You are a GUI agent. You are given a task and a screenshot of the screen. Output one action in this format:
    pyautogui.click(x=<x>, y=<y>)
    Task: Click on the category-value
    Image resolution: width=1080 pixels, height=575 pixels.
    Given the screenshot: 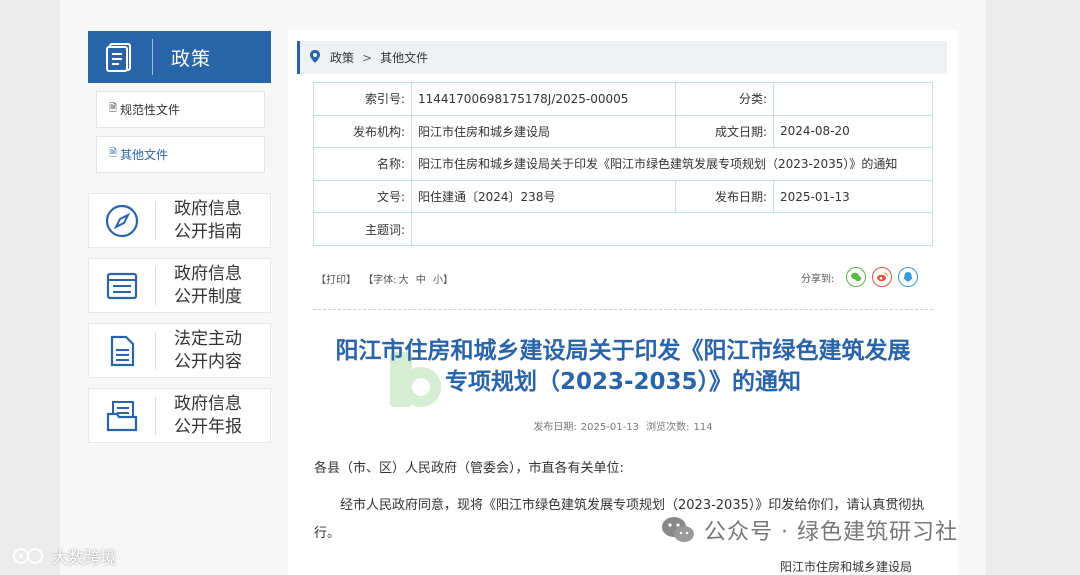 What is the action you would take?
    pyautogui.click(x=853, y=99)
    